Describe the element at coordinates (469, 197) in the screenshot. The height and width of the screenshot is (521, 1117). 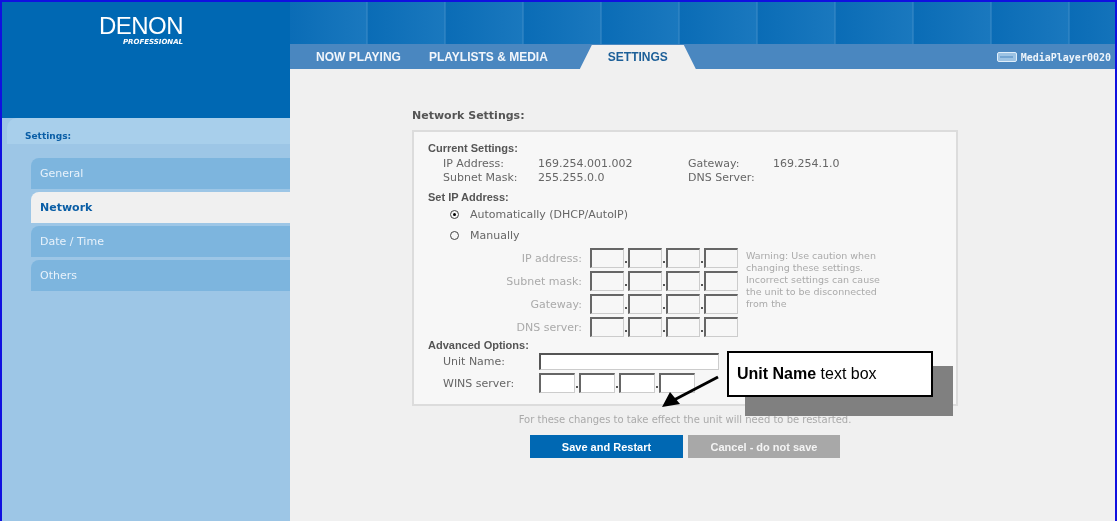
I see `group-heading: Set IP Address:` at that location.